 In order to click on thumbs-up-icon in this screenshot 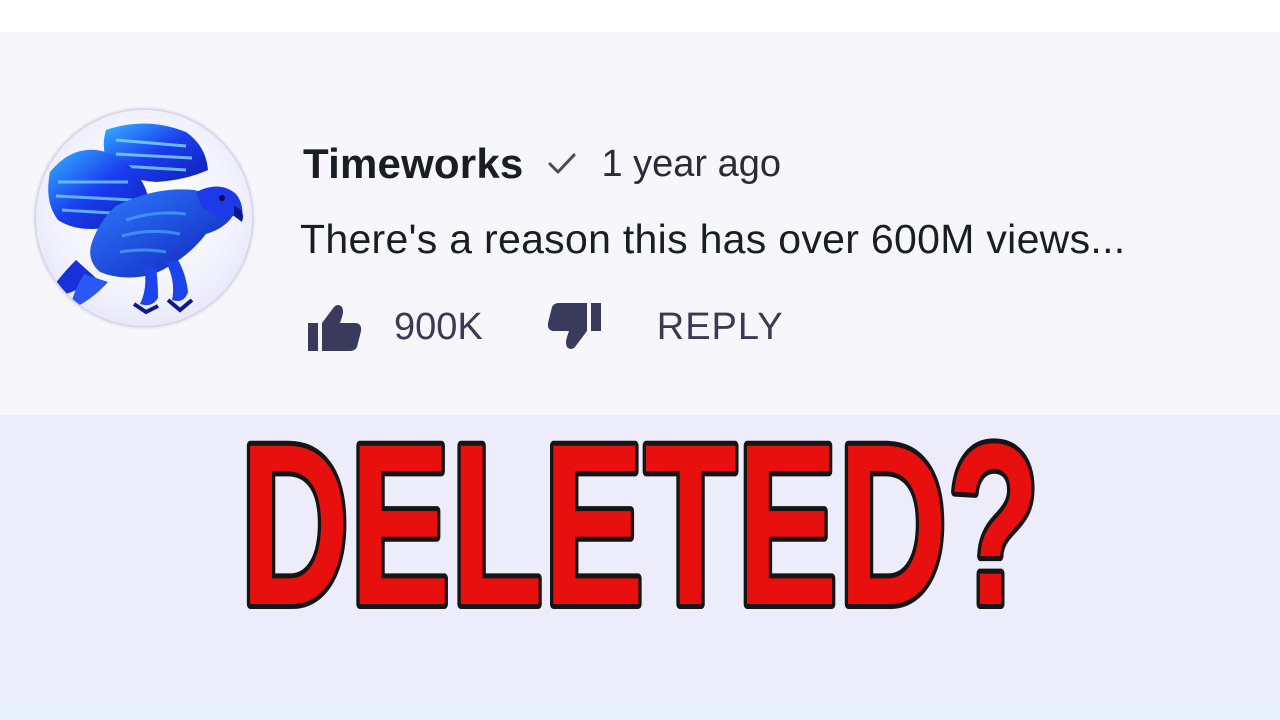, I will do `click(335, 327)`.